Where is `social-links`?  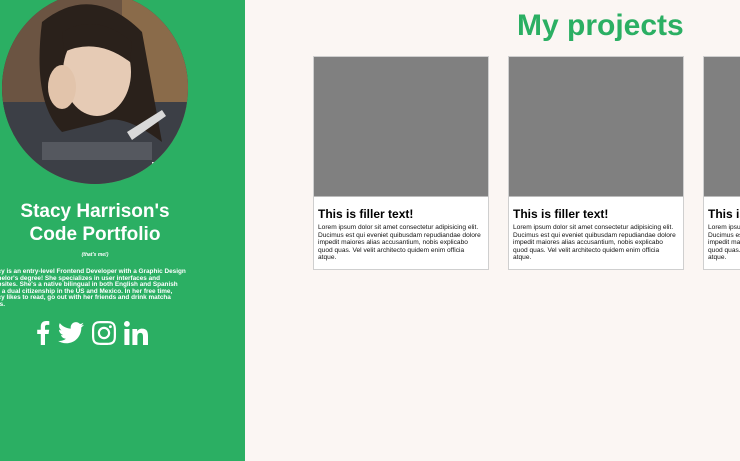
social-links is located at coordinates (96, 333).